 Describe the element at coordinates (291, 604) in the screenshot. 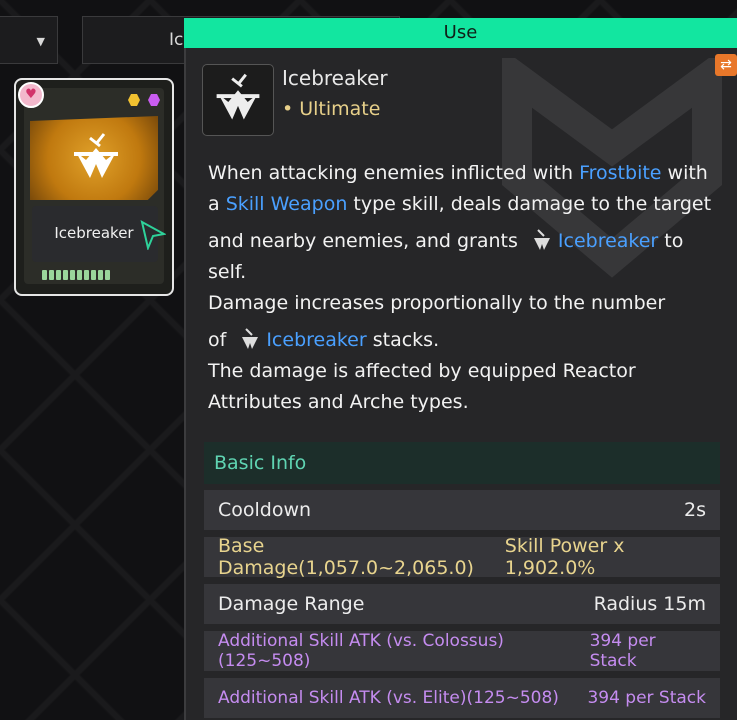

I see `stat-label: Damage Range` at that location.